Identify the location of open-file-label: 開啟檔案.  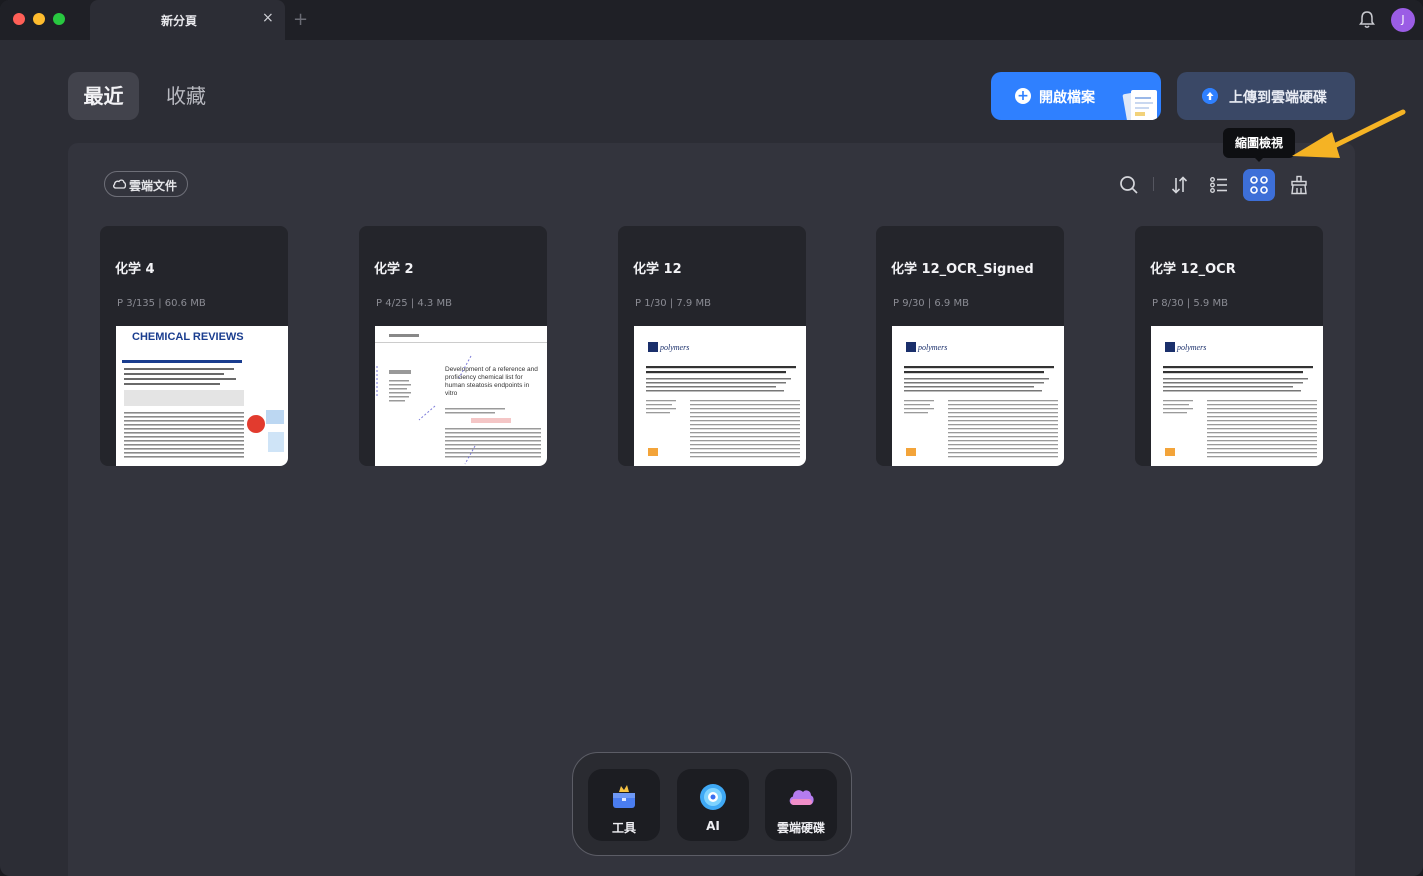
(1067, 98).